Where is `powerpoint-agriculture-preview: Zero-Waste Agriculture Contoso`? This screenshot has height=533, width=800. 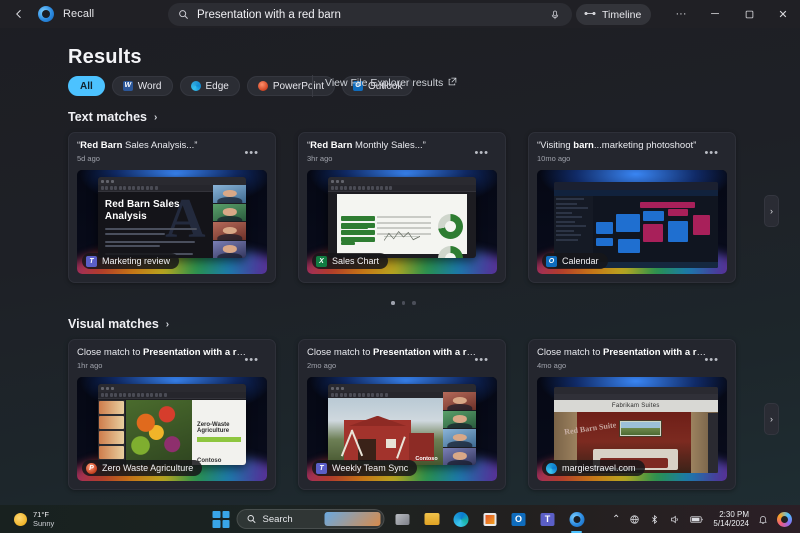 powerpoint-agriculture-preview: Zero-Waste Agriculture Contoso is located at coordinates (172, 425).